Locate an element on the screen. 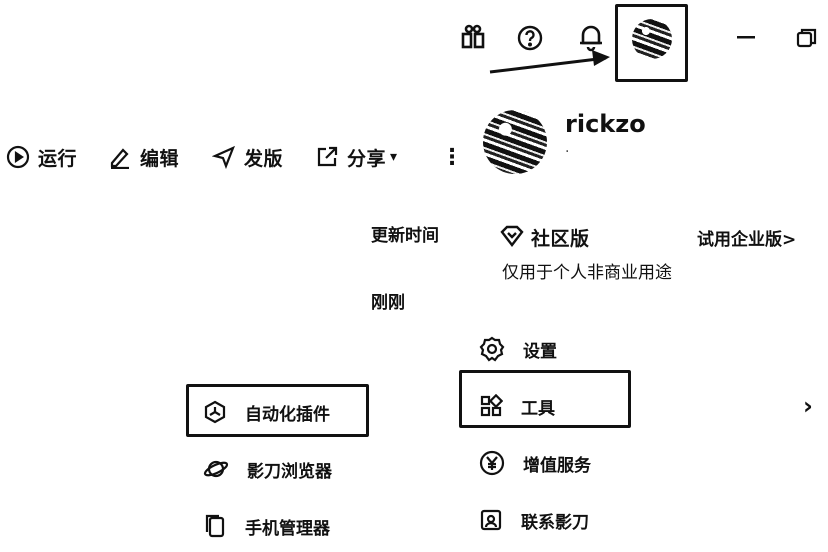 This screenshot has width=828, height=552. menu-tools-label: 工具 is located at coordinates (538, 408).